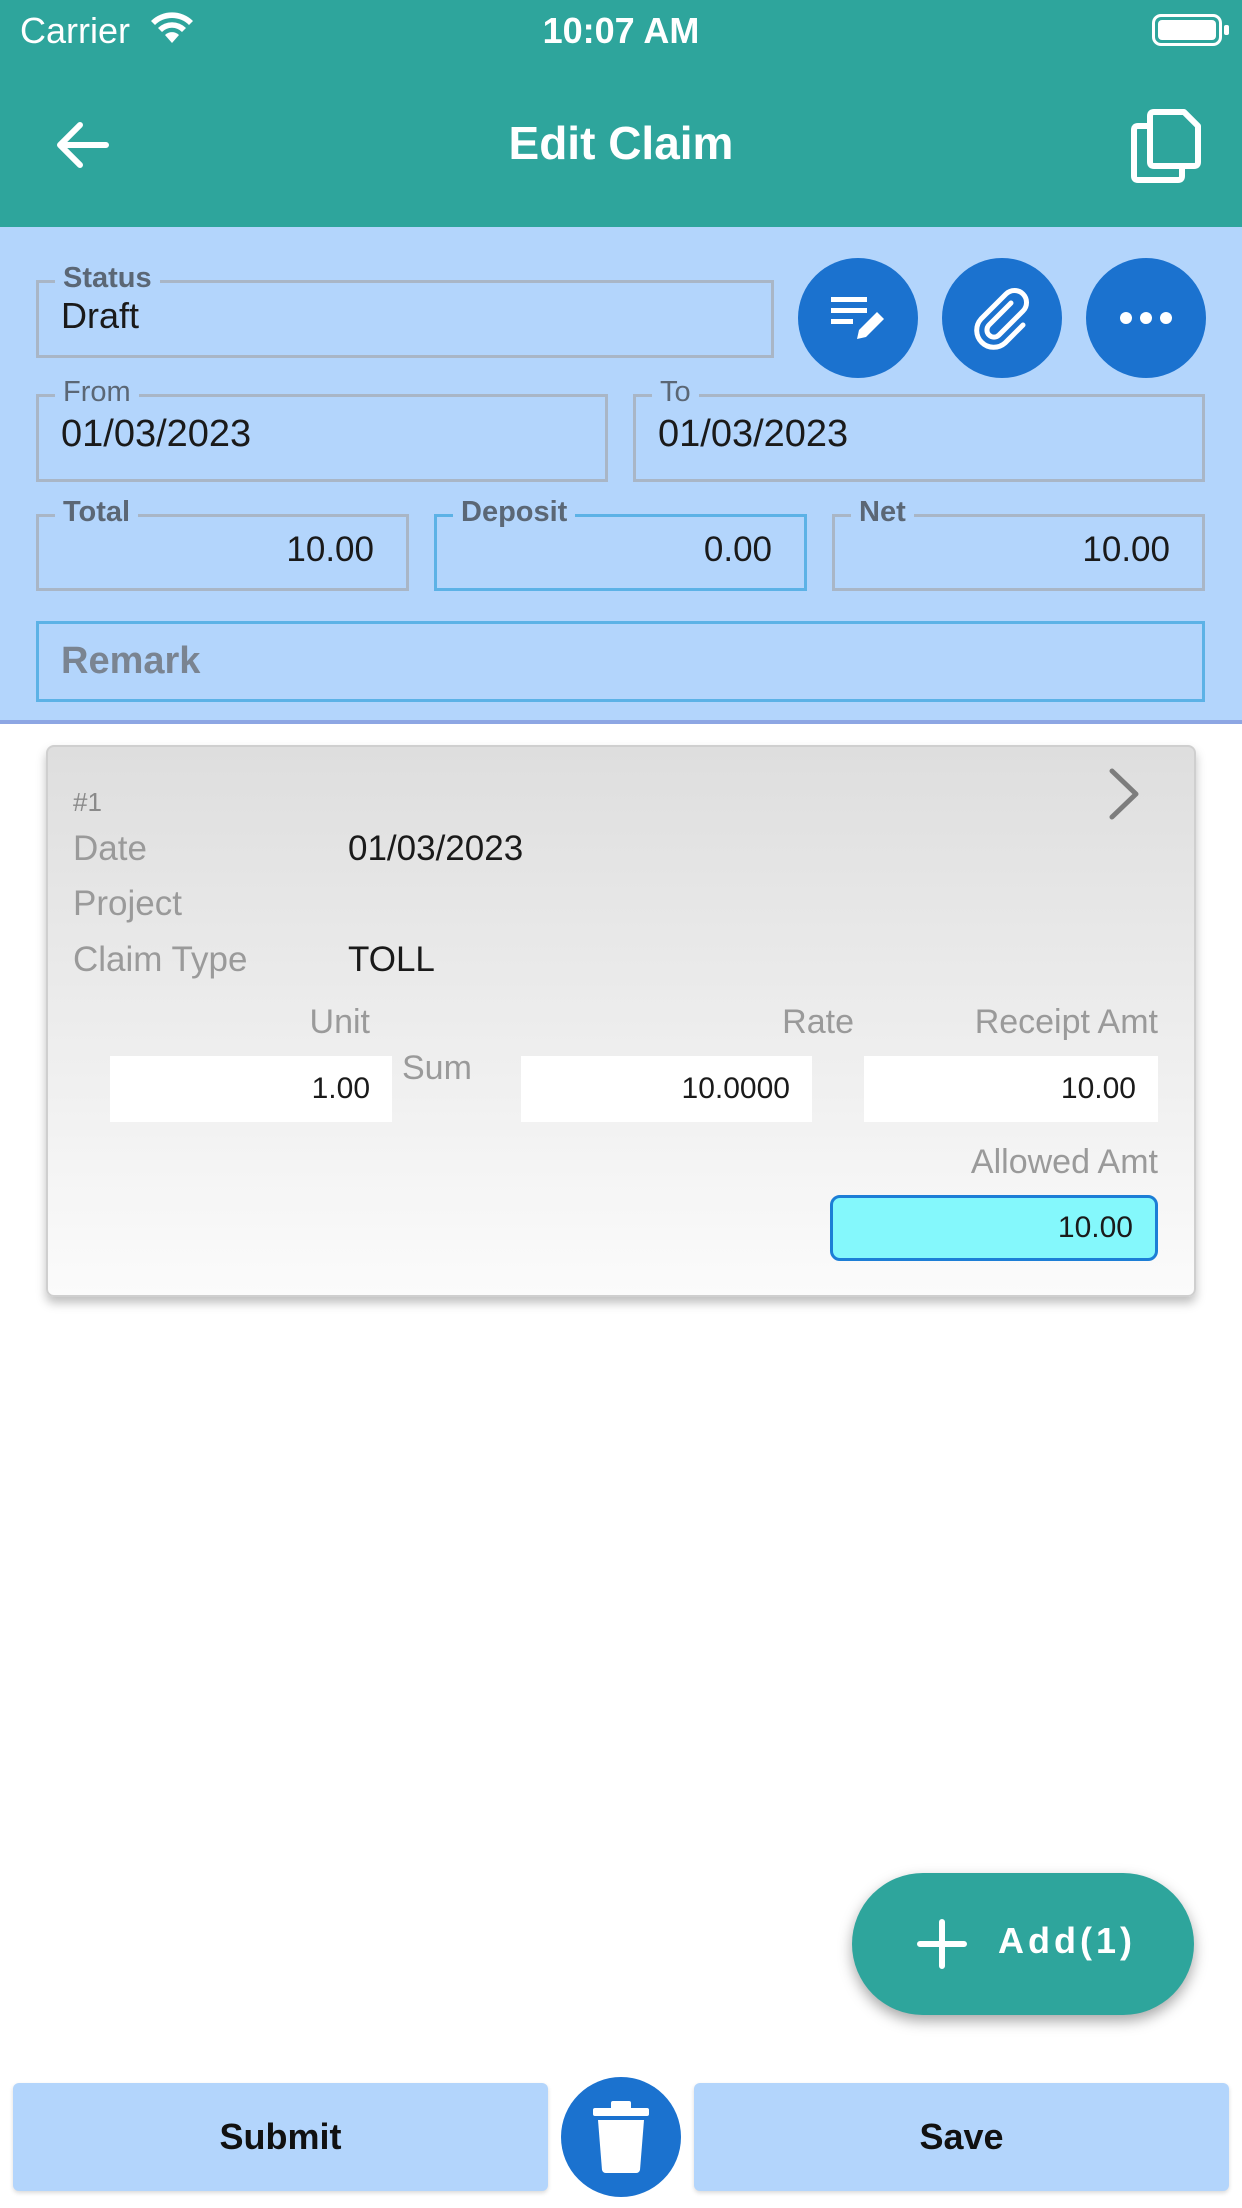 The height and width of the screenshot is (2208, 1242). I want to click on project-label: Project, so click(127, 903).